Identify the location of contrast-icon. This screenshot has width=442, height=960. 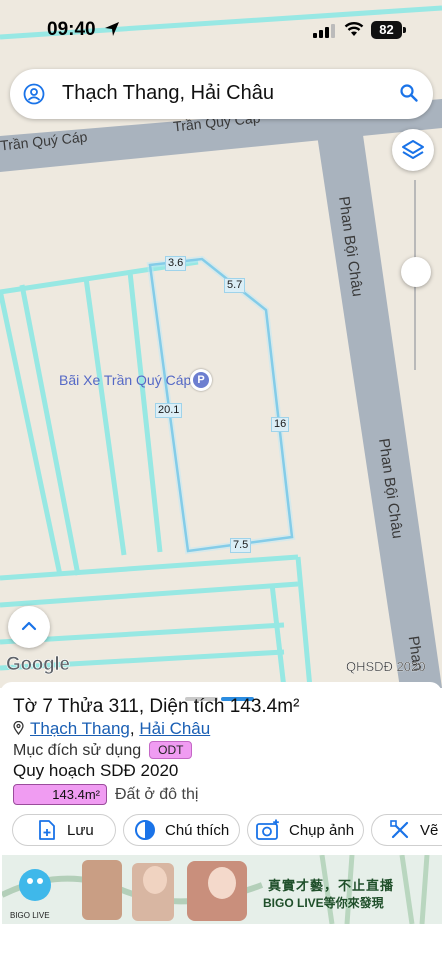
(145, 830).